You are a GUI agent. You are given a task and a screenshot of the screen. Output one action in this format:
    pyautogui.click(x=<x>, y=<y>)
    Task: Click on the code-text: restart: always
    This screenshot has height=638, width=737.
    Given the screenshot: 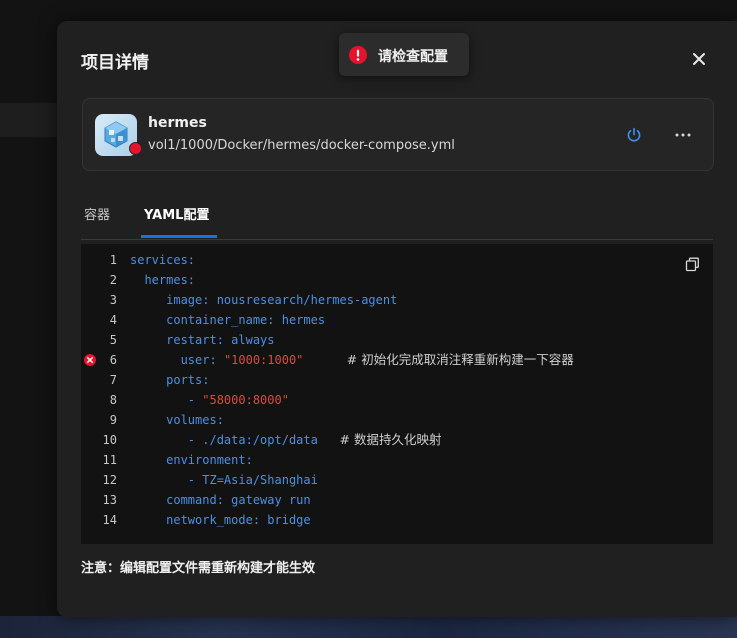 What is the action you would take?
    pyautogui.click(x=202, y=340)
    